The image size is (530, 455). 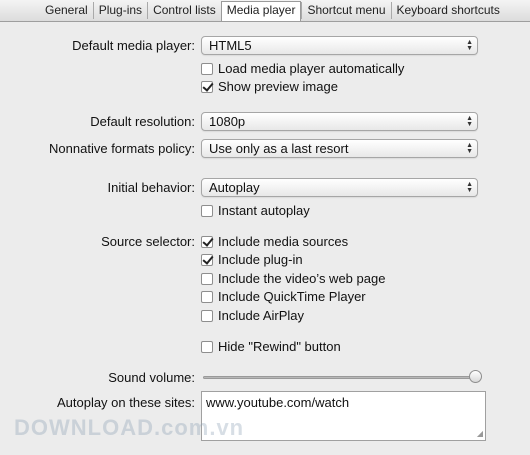 I want to click on default-resolution-select: 1080p ▲ ▼, so click(x=339, y=121).